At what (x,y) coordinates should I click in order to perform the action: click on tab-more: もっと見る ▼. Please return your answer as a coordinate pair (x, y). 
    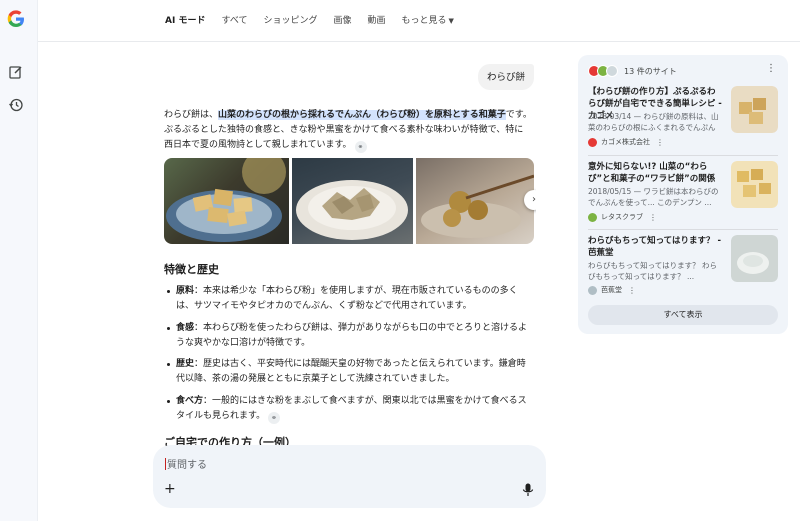
    Looking at the image, I should click on (428, 19).